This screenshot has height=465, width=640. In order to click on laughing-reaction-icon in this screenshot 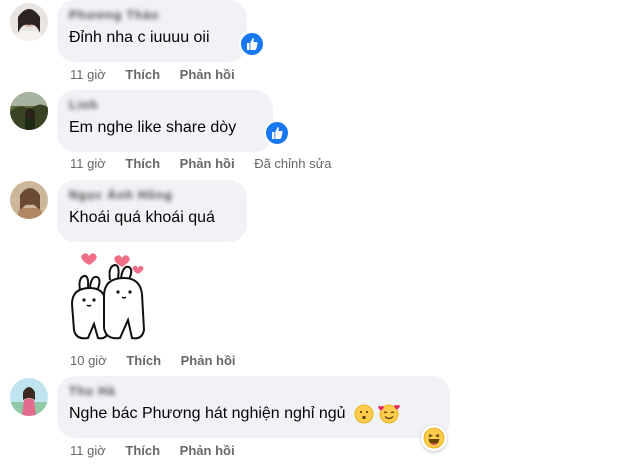, I will do `click(434, 438)`.